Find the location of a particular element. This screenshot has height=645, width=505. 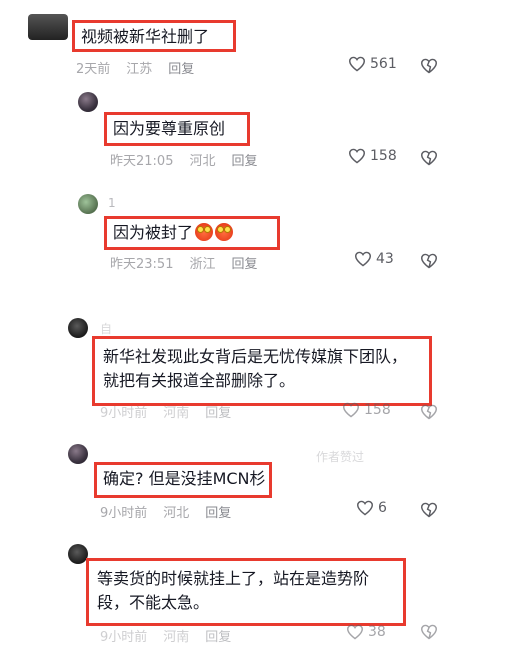

comment-time: 昨天21:05 is located at coordinates (142, 161).